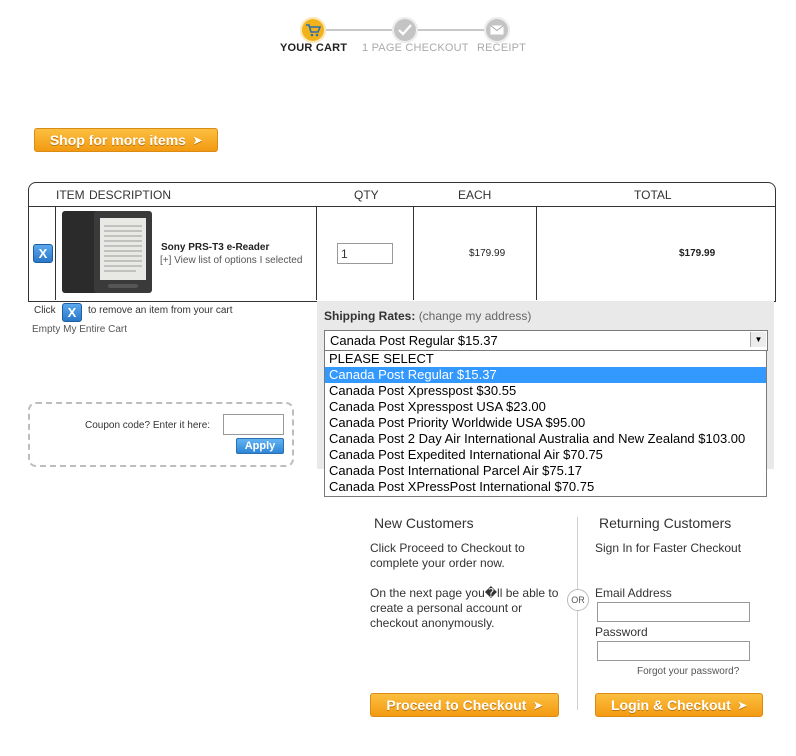 This screenshot has height=756, width=796. Describe the element at coordinates (253, 424) in the screenshot. I see `coupon-input` at that location.